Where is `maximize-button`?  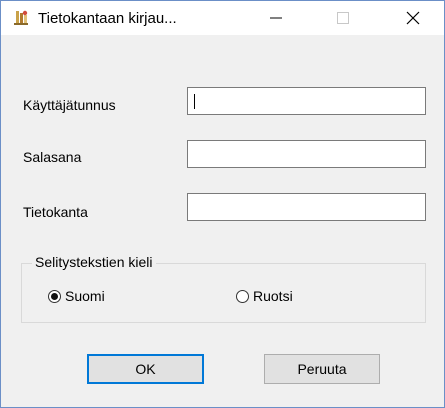 maximize-button is located at coordinates (343, 18).